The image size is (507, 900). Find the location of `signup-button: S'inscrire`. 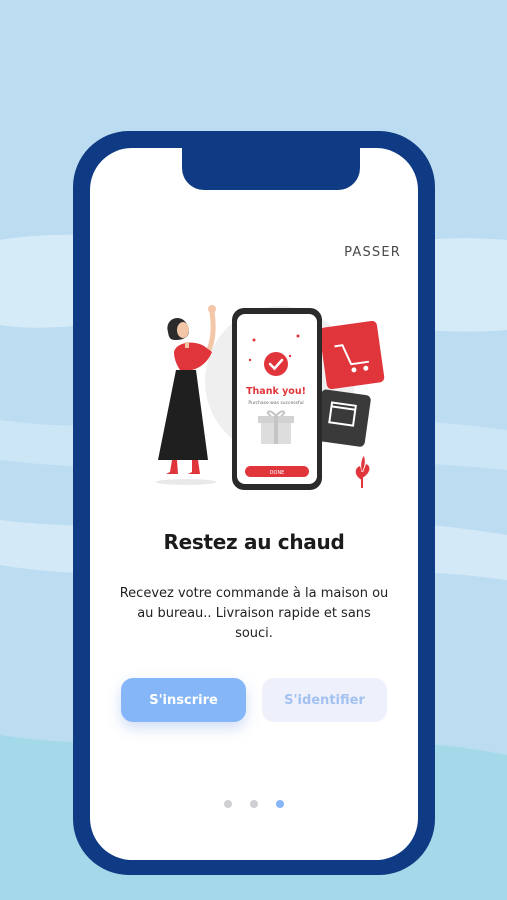

signup-button: S'inscrire is located at coordinates (183, 700).